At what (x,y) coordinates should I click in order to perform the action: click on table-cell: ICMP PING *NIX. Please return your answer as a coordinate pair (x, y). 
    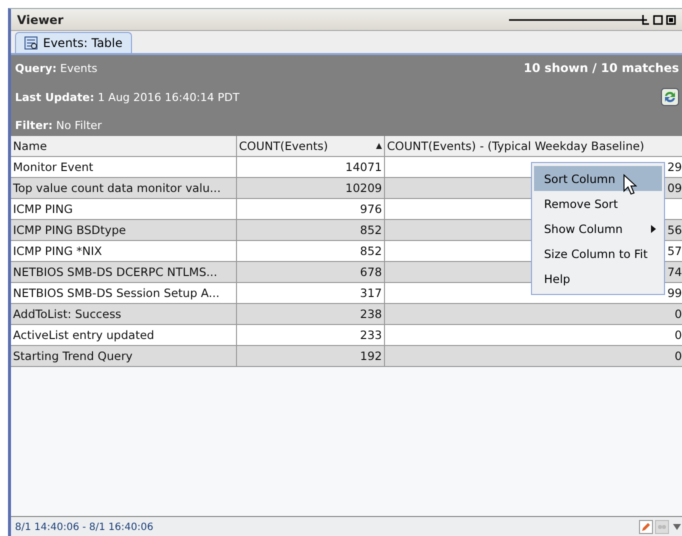
    Looking at the image, I should click on (124, 251).